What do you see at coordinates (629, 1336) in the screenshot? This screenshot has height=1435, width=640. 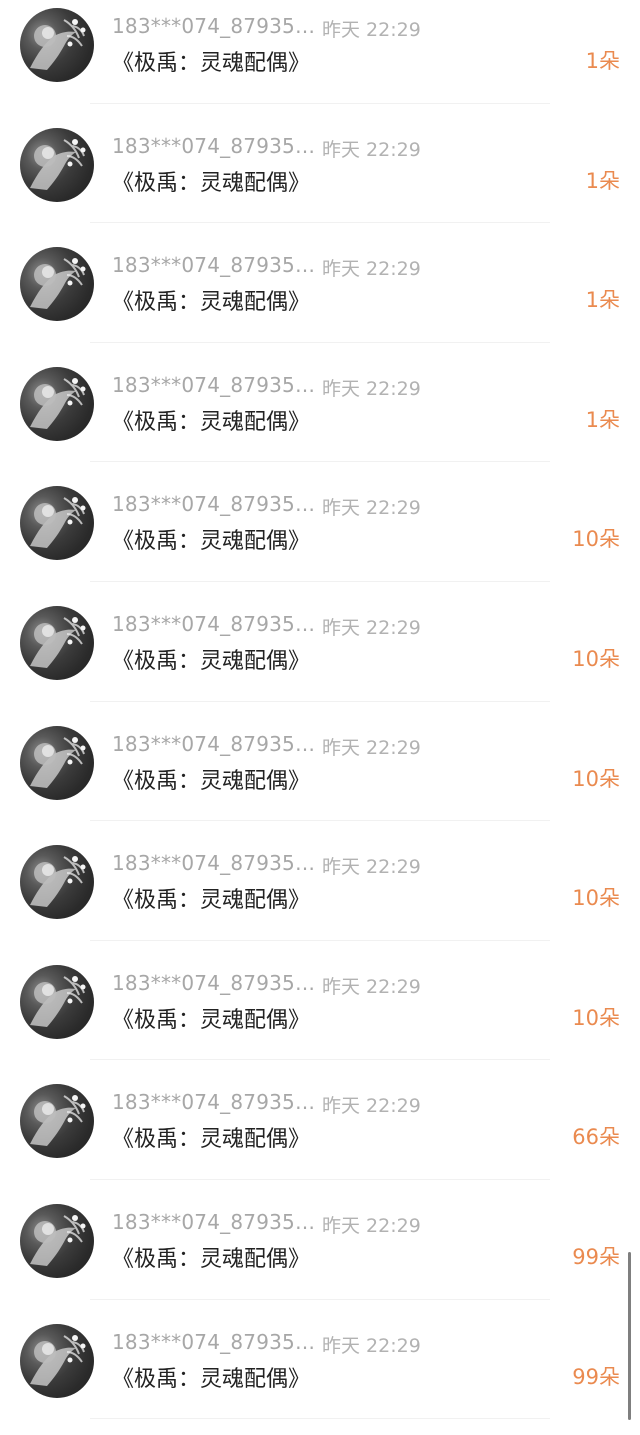 I see `scrollbar` at bounding box center [629, 1336].